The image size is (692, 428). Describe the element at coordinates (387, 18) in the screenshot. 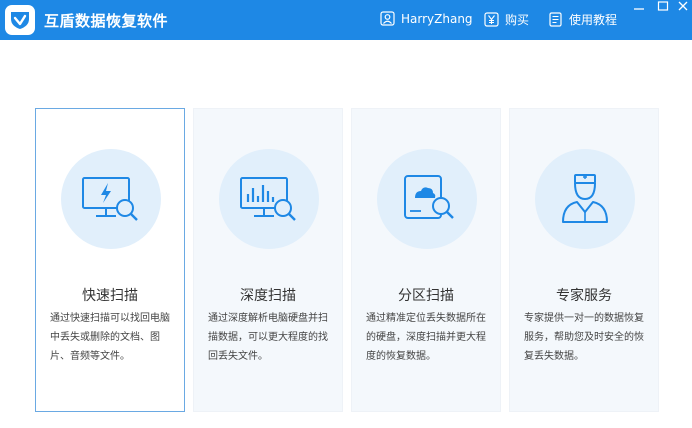

I see `user-icon` at that location.